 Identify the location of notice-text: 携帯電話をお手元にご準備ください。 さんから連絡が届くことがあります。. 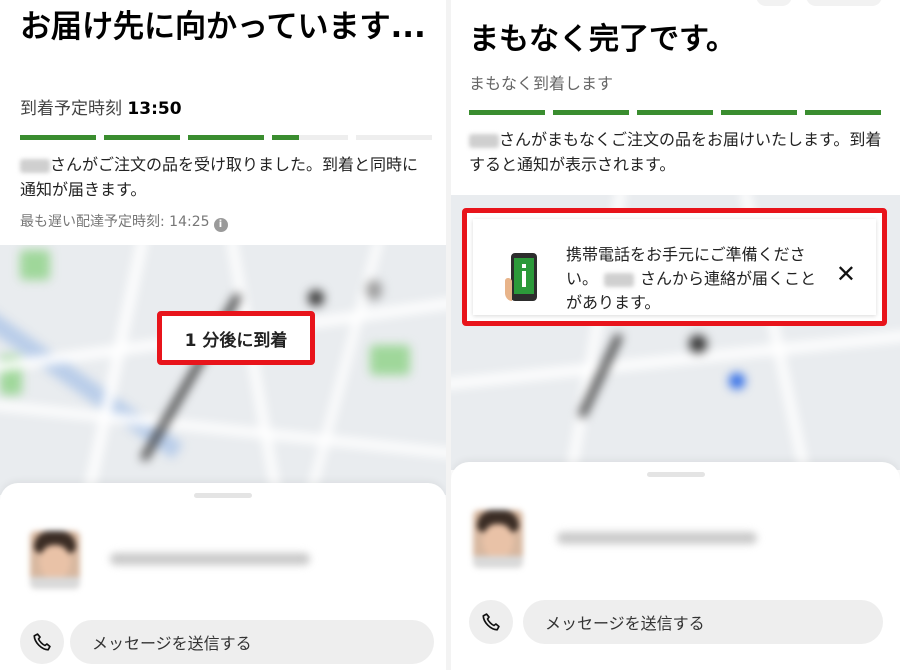
(698, 279).